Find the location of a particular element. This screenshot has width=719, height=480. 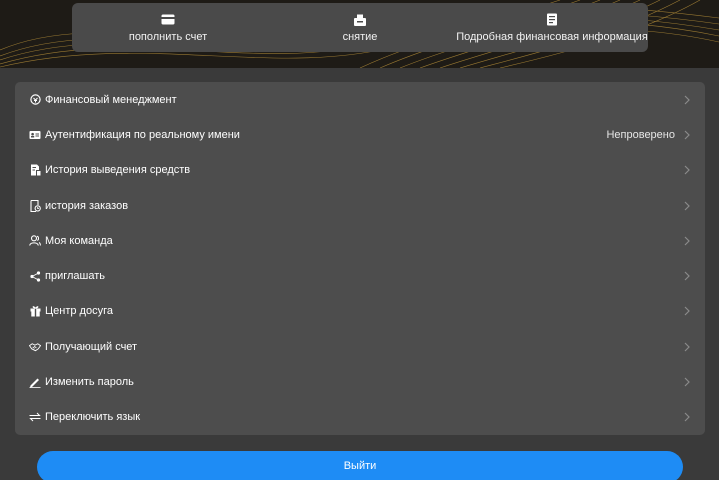

menu-item-switch-language: Переключить язык is located at coordinates (360, 417).